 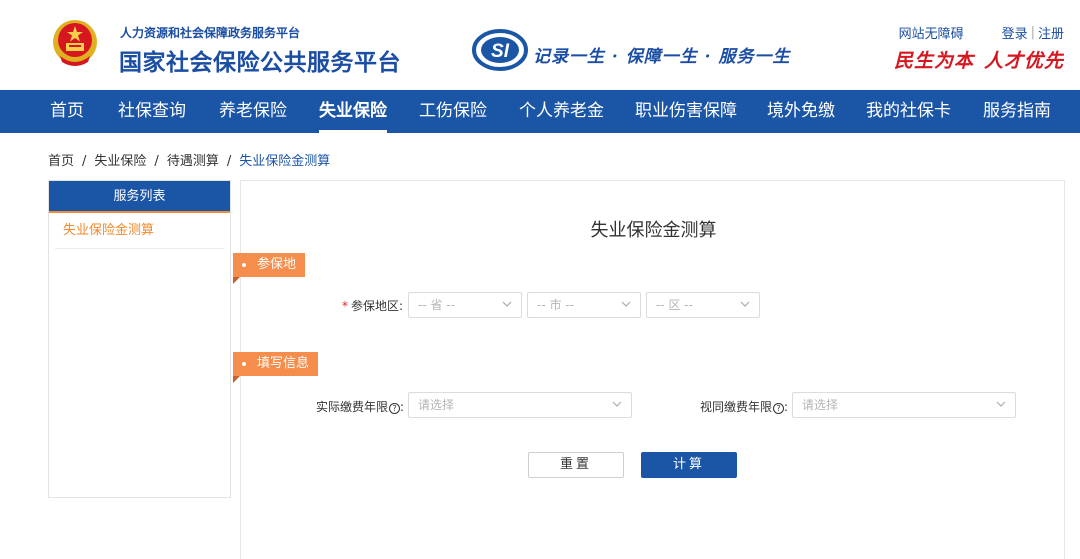 I want to click on breadcrumb-current: 失业保险金测算, so click(x=285, y=161).